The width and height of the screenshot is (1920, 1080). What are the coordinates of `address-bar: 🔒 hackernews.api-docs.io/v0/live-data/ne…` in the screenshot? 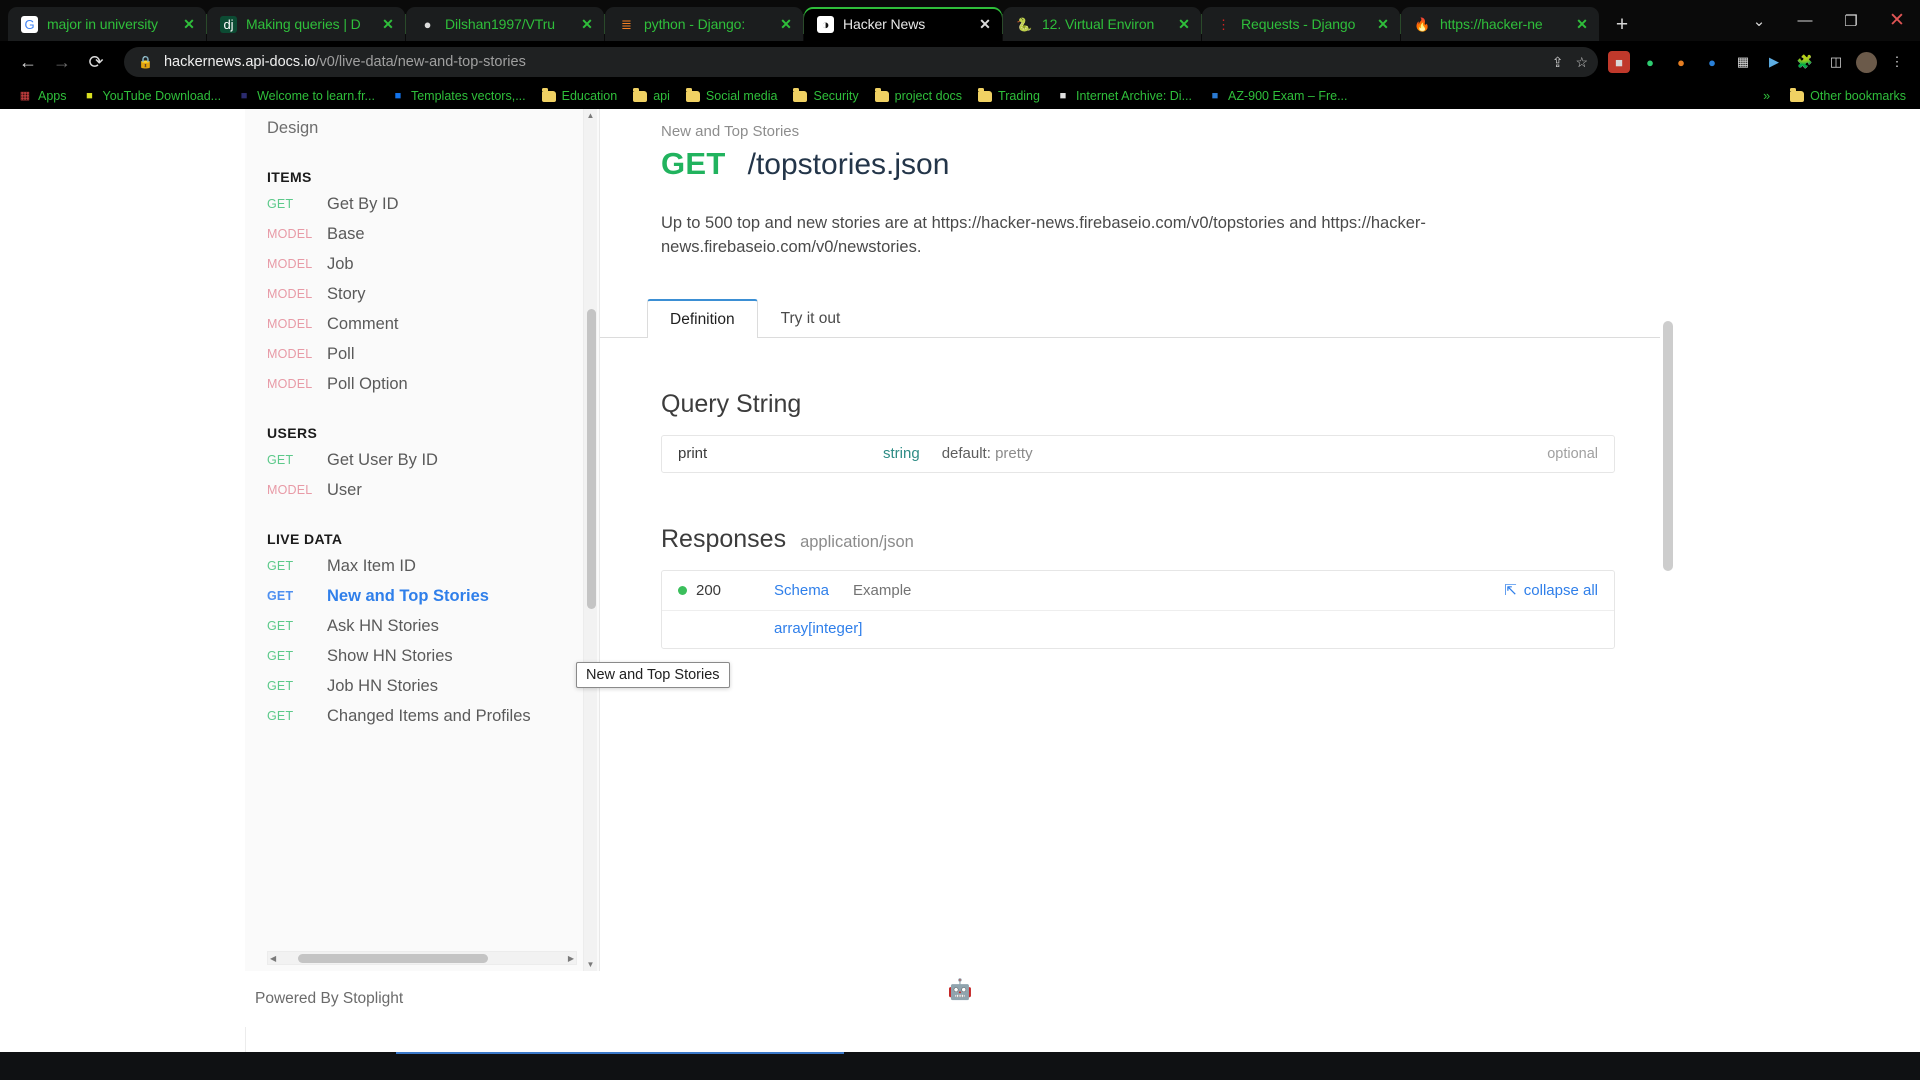 It's located at (861, 62).